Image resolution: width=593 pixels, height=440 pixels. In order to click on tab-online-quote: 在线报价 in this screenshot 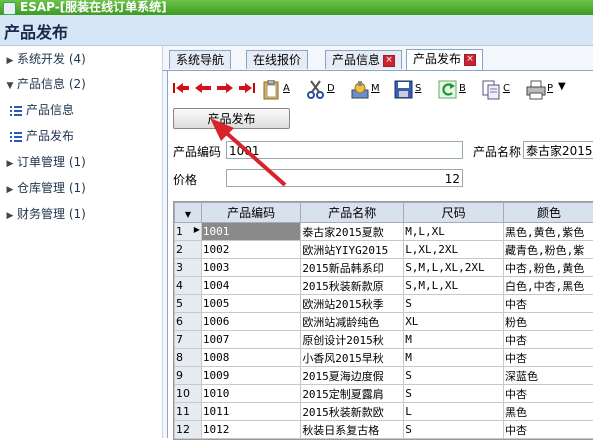, I will do `click(277, 59)`.